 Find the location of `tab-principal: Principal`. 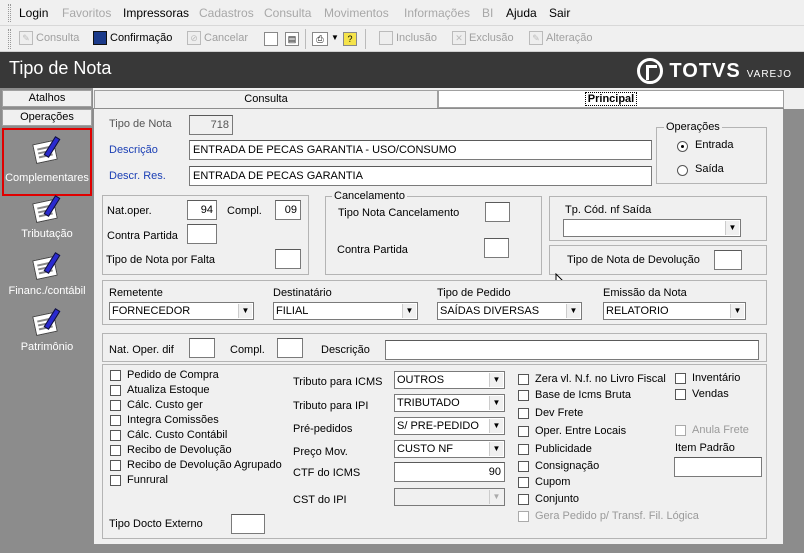

tab-principal: Principal is located at coordinates (611, 99).